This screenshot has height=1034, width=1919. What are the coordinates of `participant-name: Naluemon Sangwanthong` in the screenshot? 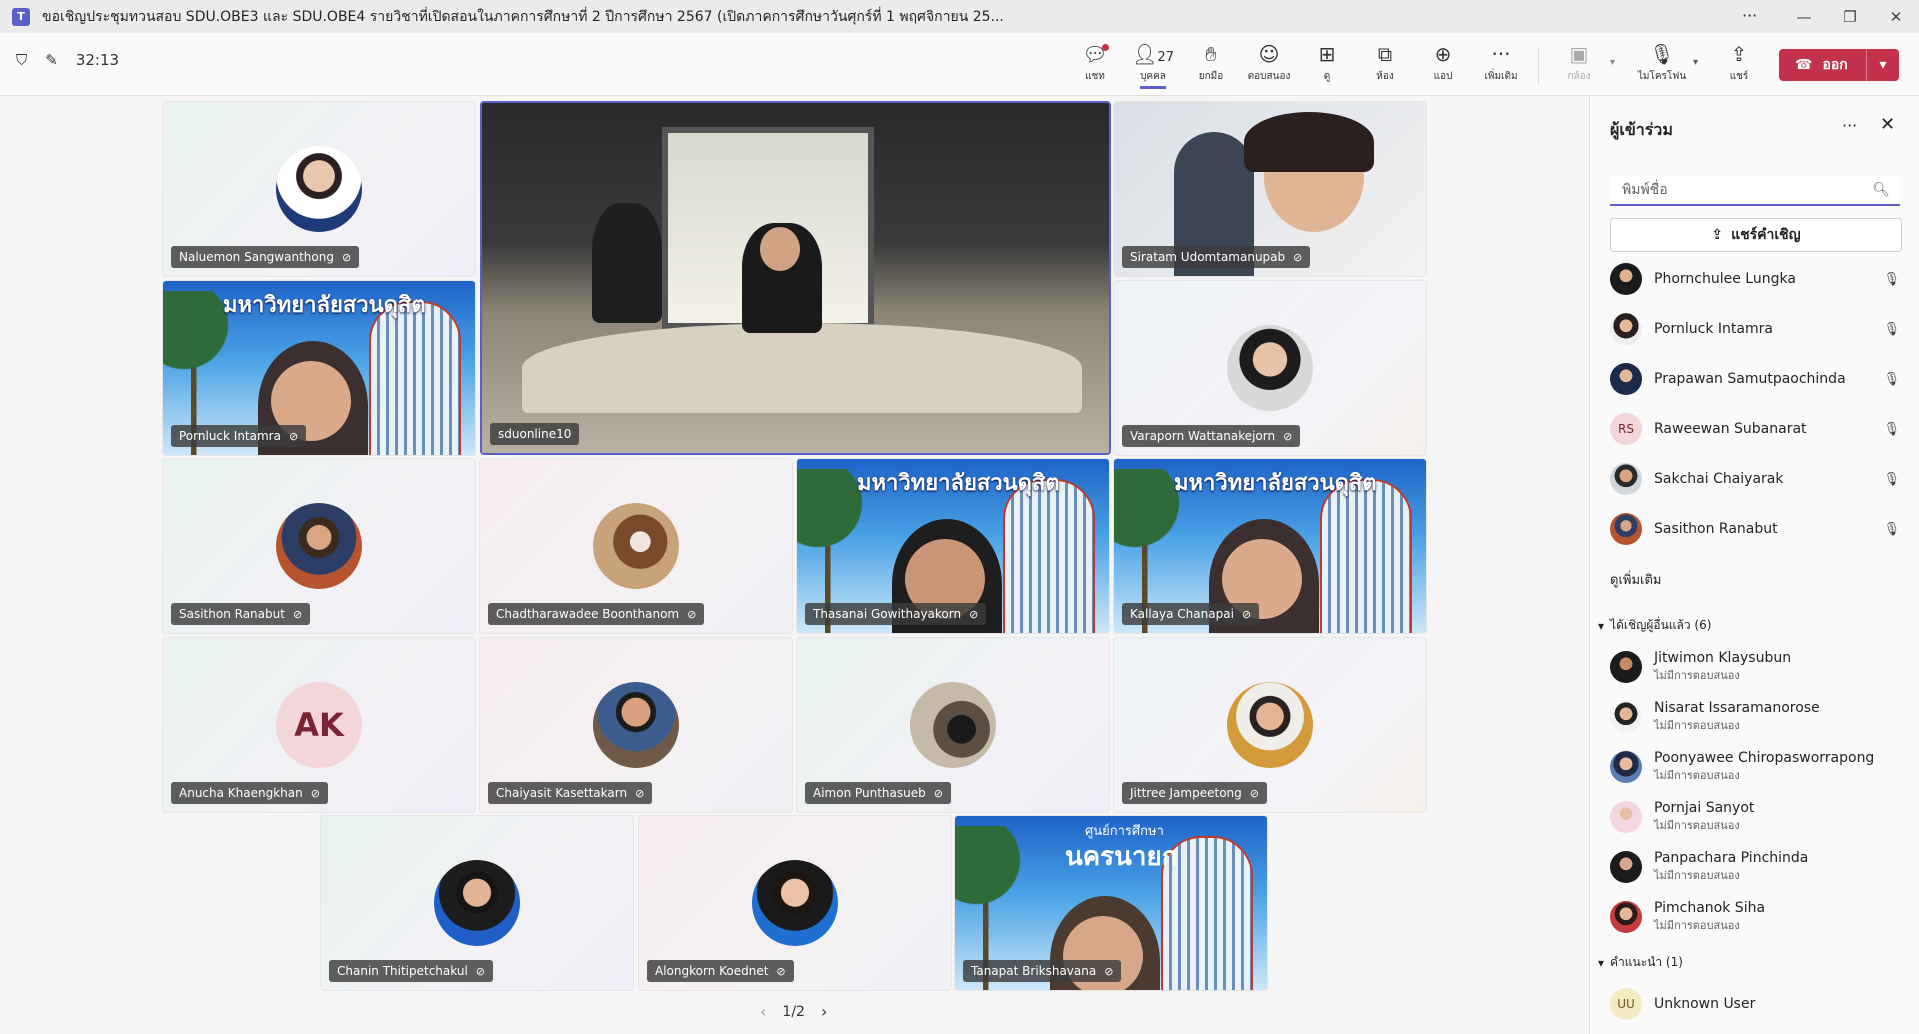 It's located at (256, 257).